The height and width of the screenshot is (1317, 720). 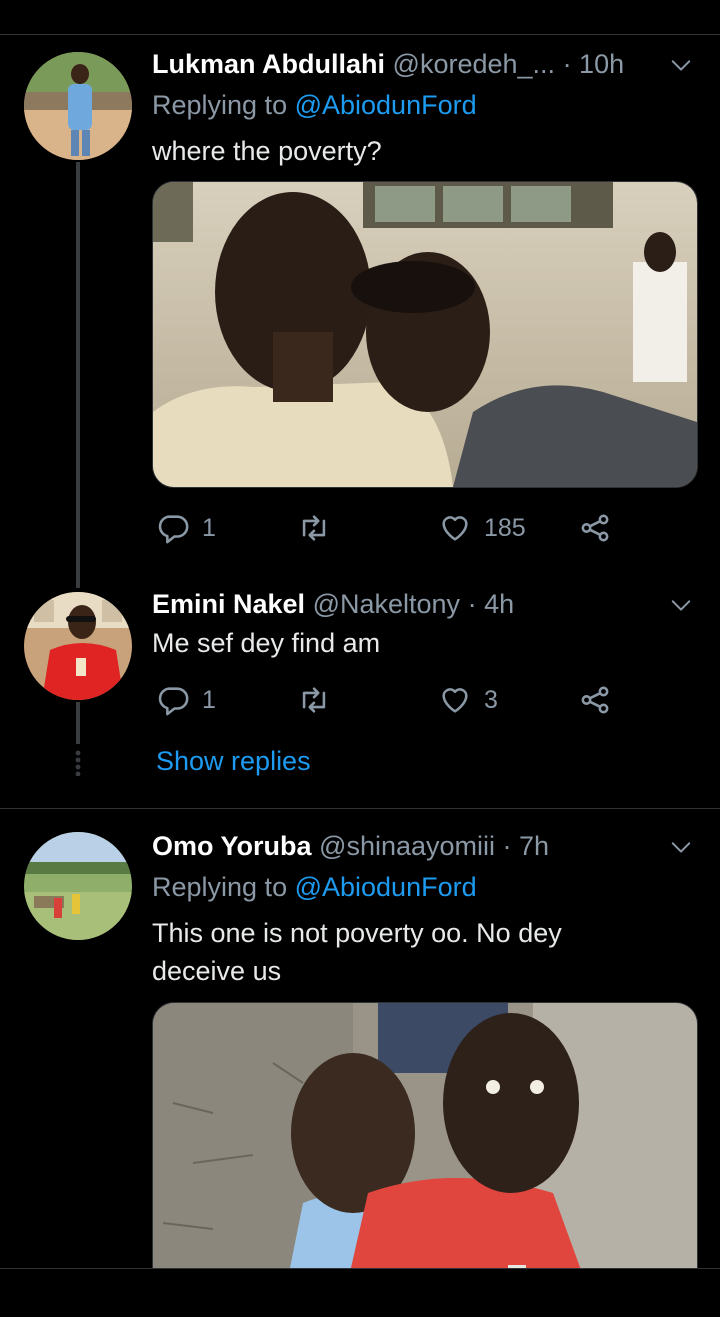 I want to click on display-name-3: Omo Yoruba, so click(x=232, y=846).